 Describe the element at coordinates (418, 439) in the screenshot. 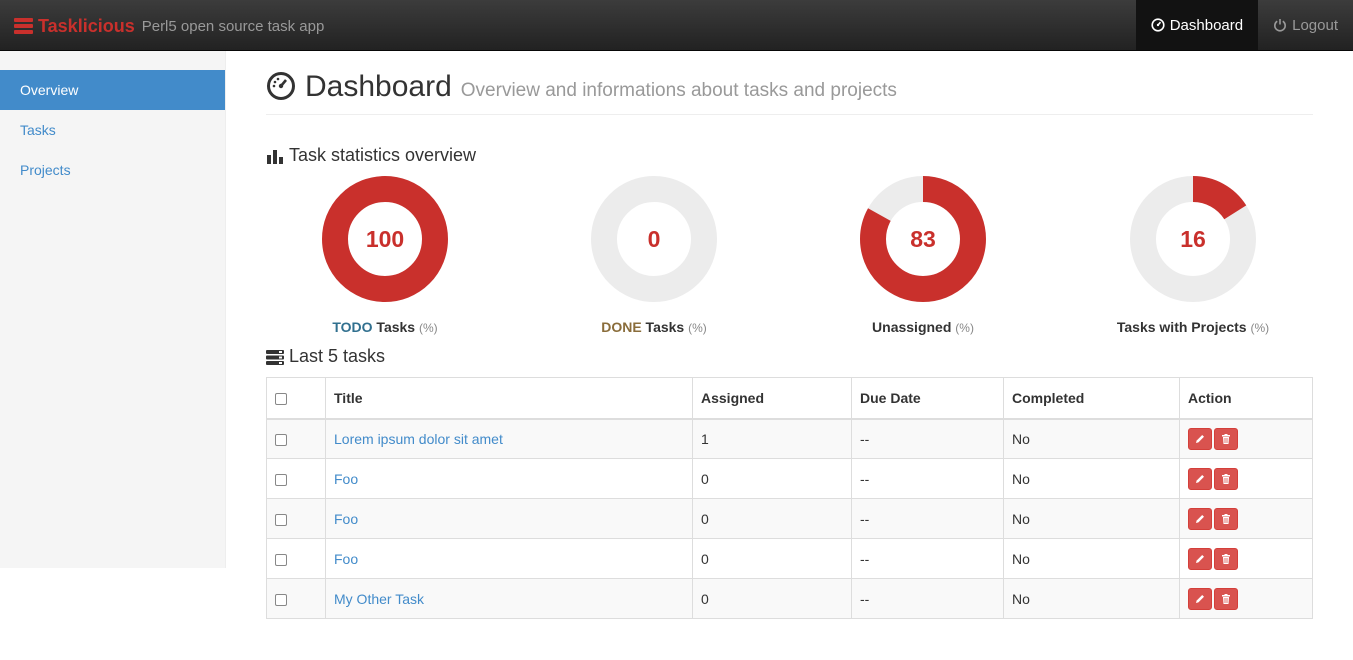

I see `task-title-link: Lorem ipsum dolor sit amet` at that location.